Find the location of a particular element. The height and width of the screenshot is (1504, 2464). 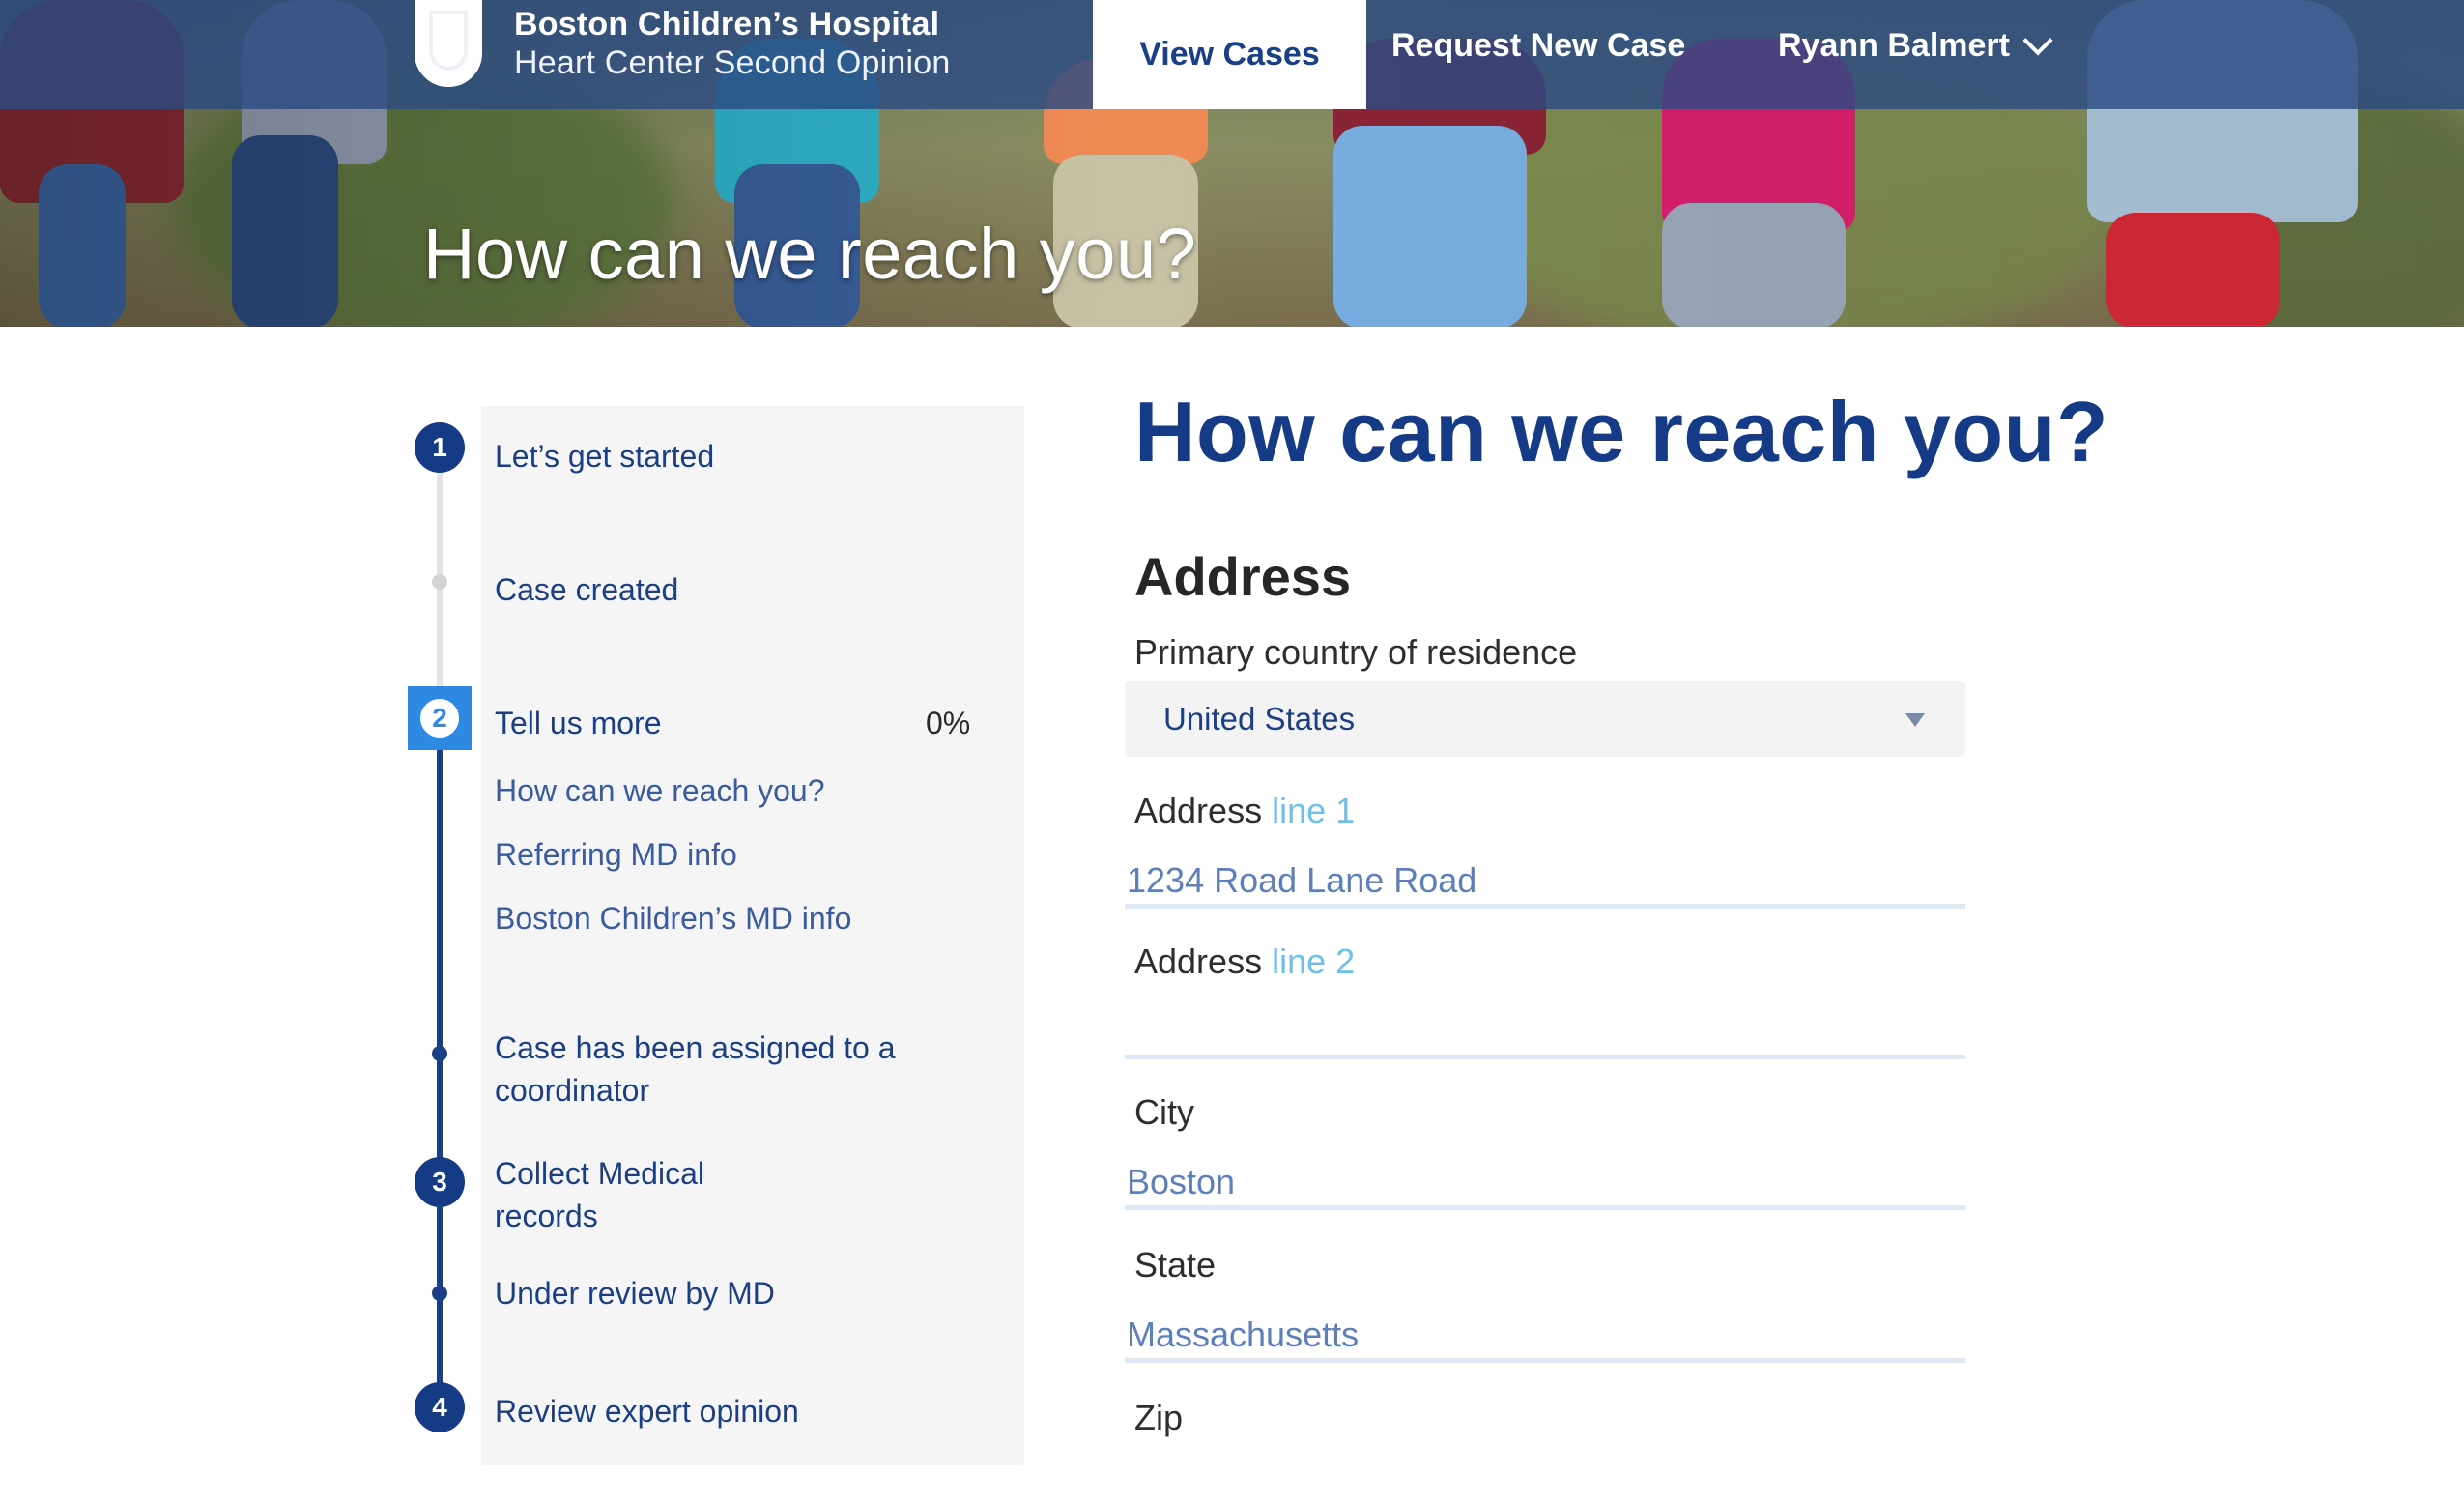

step-4-badge: 4 is located at coordinates (440, 1407).